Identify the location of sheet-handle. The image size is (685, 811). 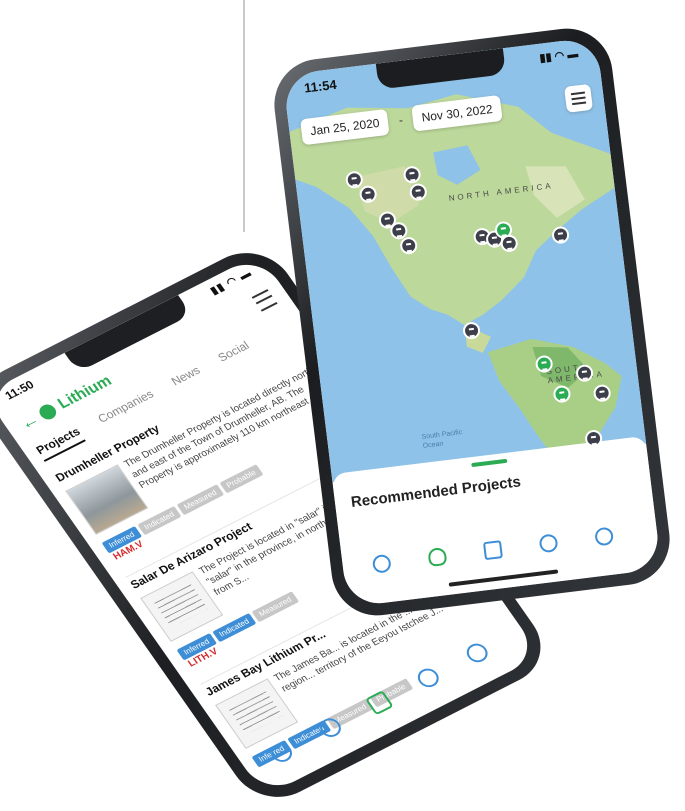
(489, 463).